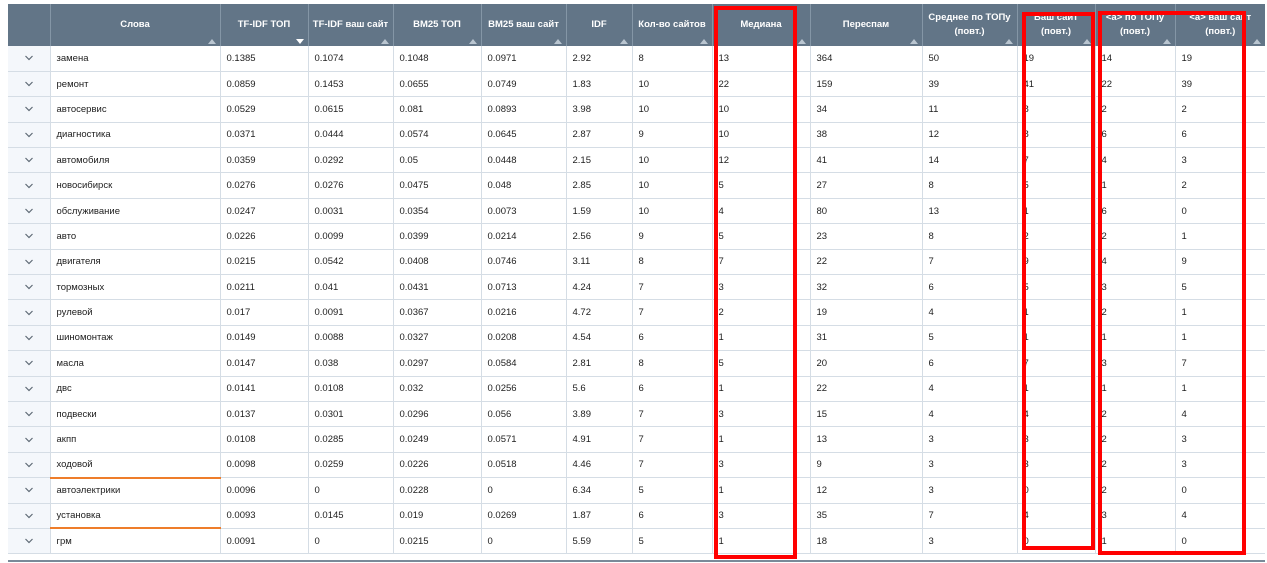 The width and height of the screenshot is (1267, 563). What do you see at coordinates (524, 262) in the screenshot?
I see `bm25-site-cell: 0.0746` at bounding box center [524, 262].